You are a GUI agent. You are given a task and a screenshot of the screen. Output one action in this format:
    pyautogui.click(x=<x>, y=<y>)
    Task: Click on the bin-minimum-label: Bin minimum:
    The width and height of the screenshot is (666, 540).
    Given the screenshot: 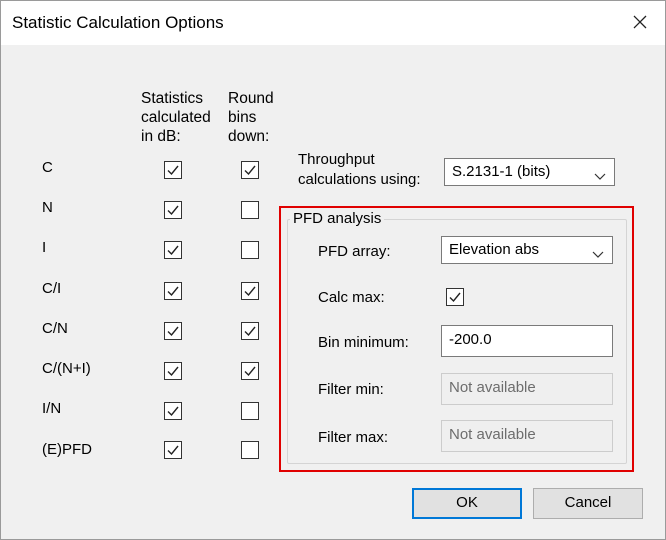 What is the action you would take?
    pyautogui.click(x=363, y=342)
    